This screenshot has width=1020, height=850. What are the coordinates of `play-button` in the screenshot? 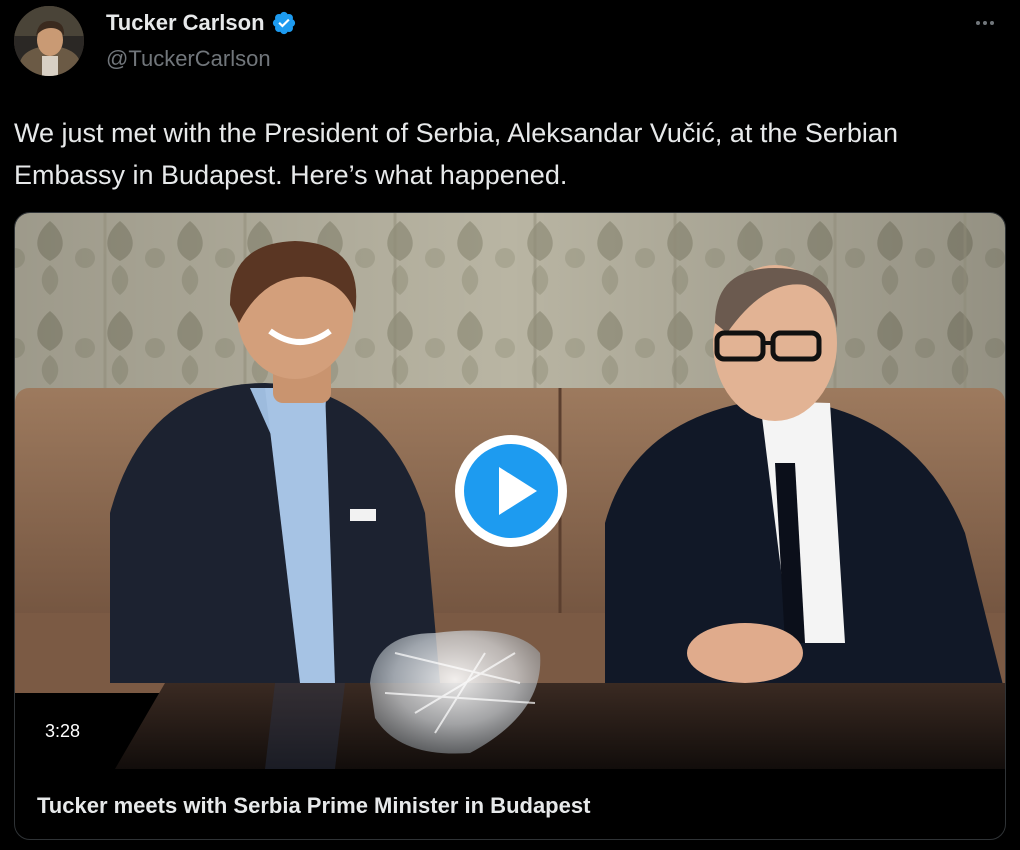 It's located at (511, 491).